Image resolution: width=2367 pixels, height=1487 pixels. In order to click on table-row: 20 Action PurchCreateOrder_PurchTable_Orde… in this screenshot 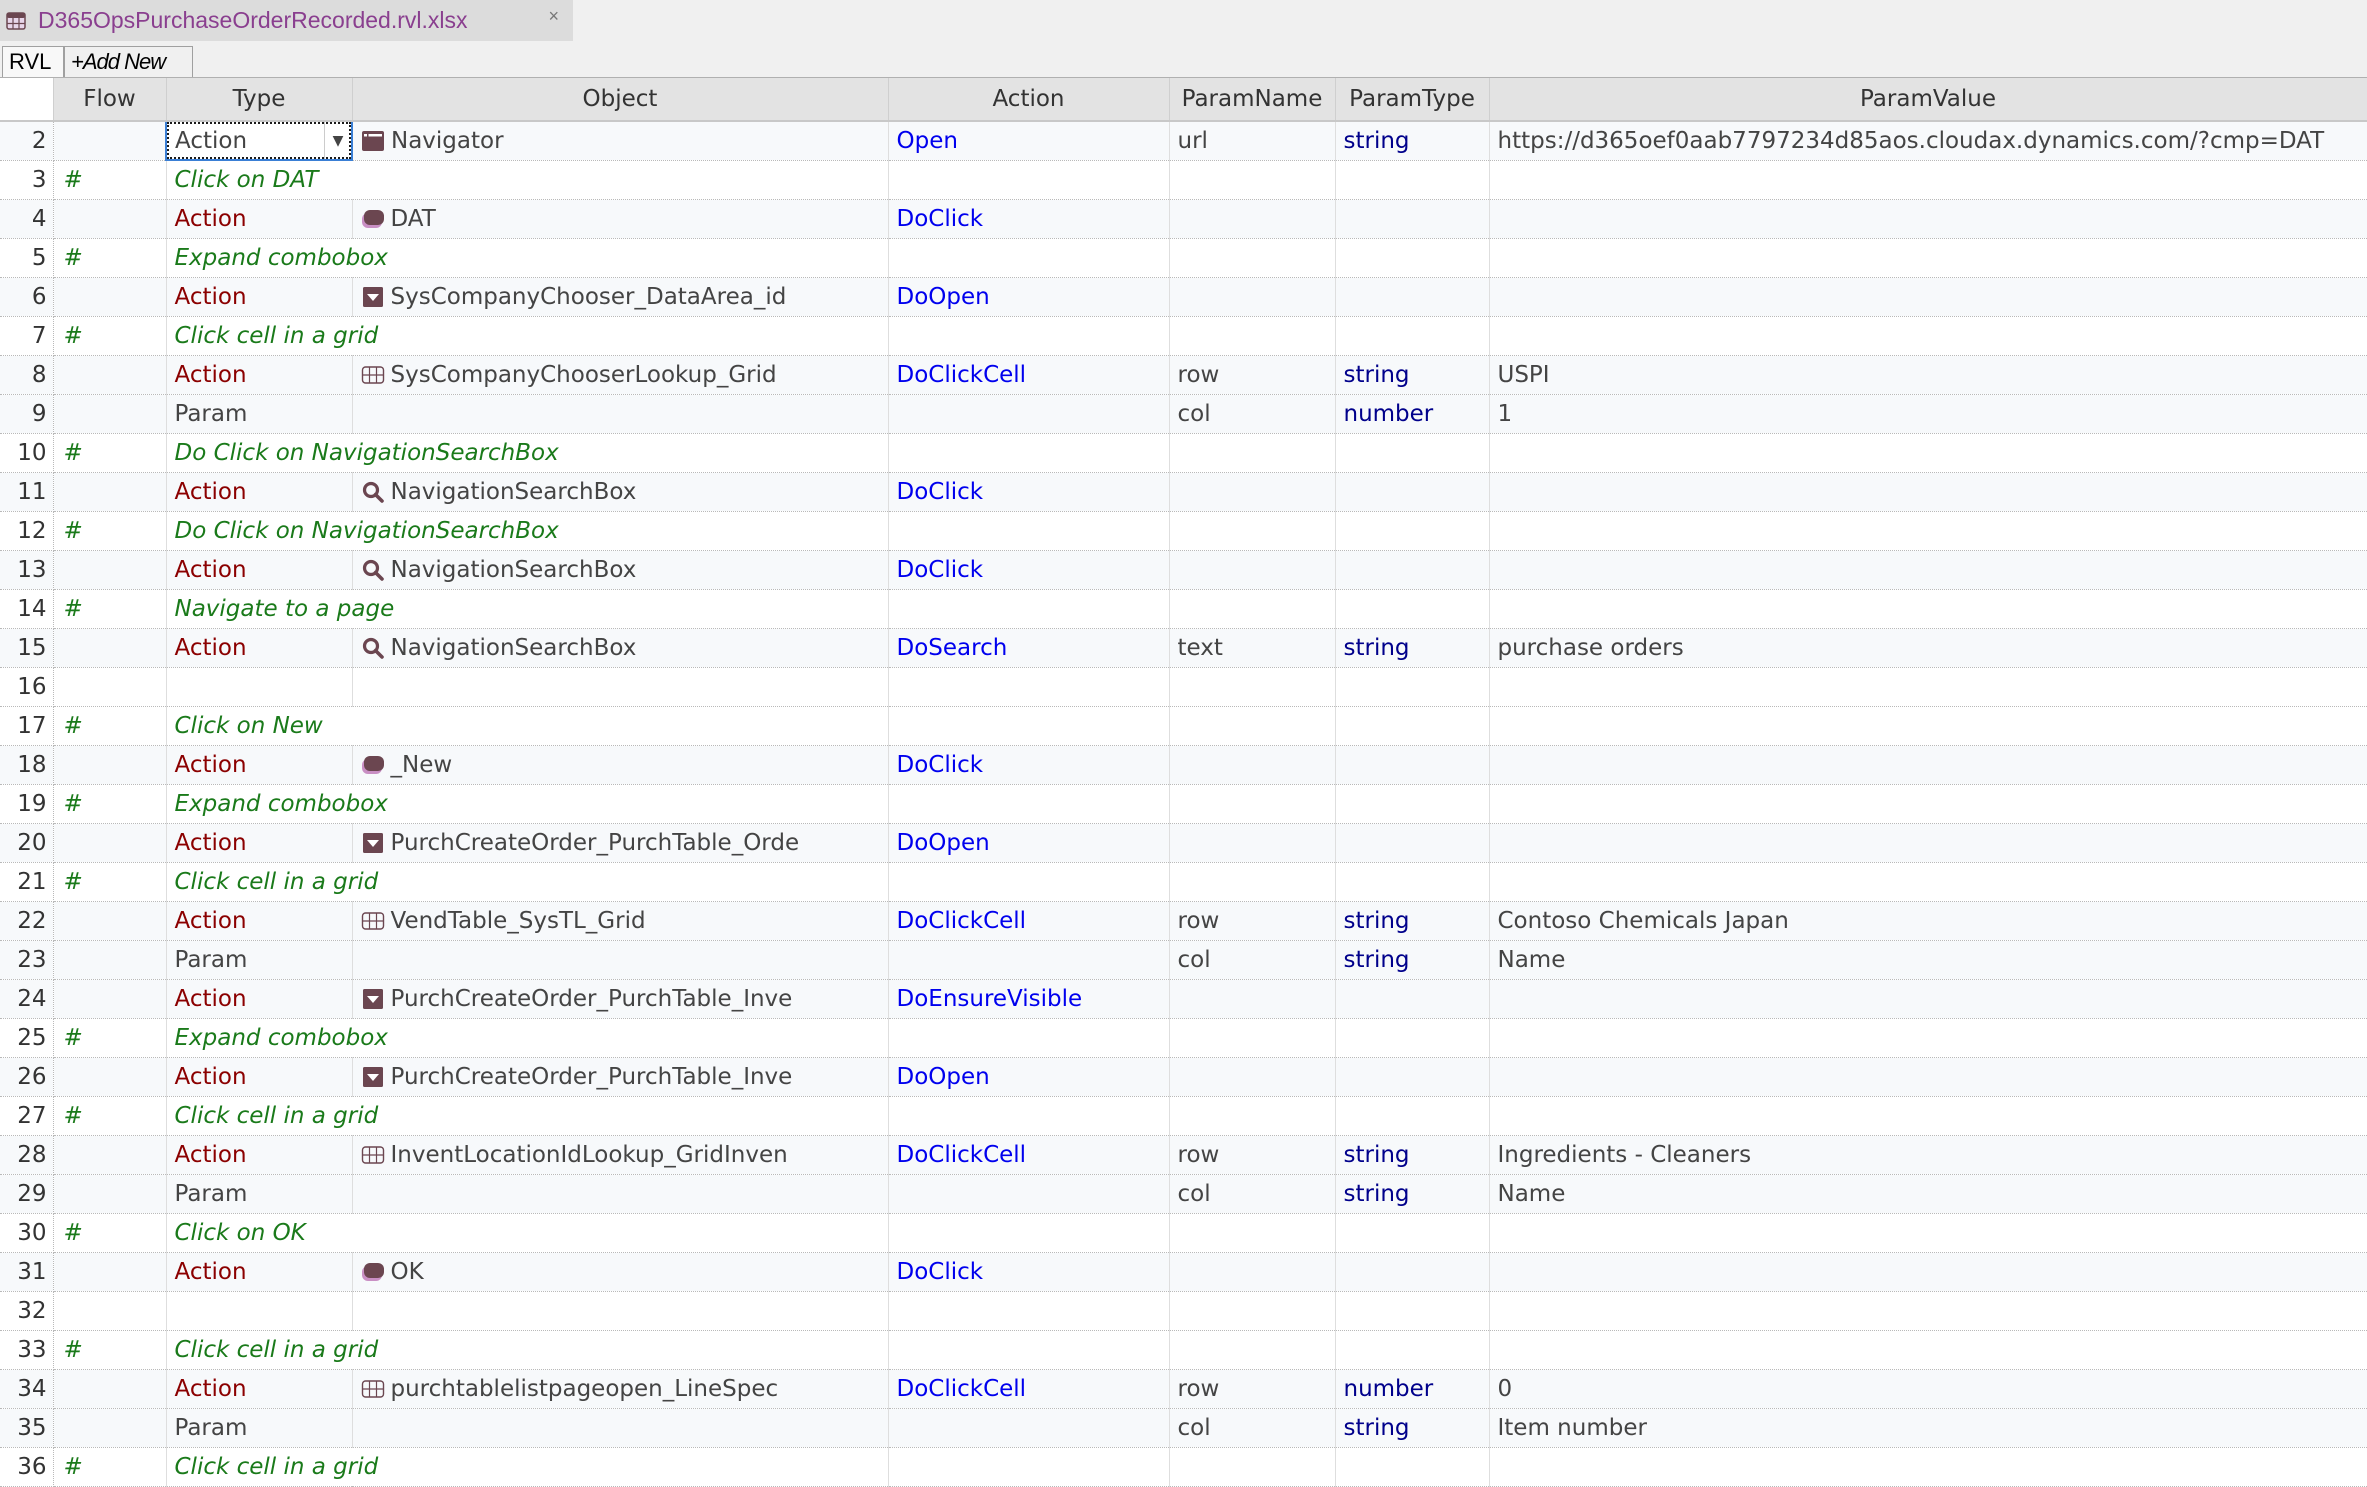, I will do `click(1183, 843)`.